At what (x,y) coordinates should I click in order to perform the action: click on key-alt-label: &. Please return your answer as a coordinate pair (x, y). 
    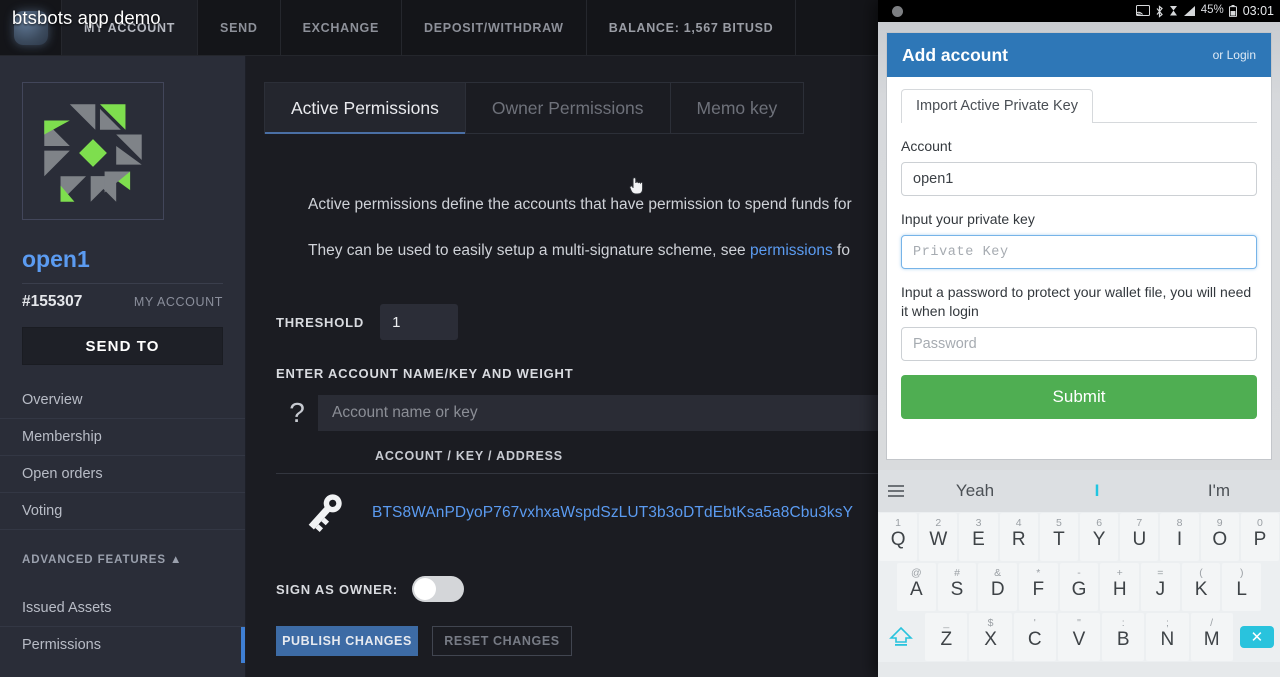
    Looking at the image, I should click on (998, 573).